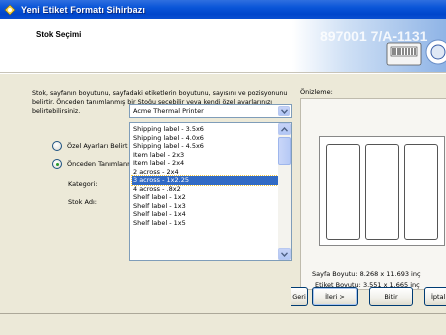 Image resolution: width=446 pixels, height=335 pixels. What do you see at coordinates (284, 151) in the screenshot?
I see `scroll-thumb` at bounding box center [284, 151].